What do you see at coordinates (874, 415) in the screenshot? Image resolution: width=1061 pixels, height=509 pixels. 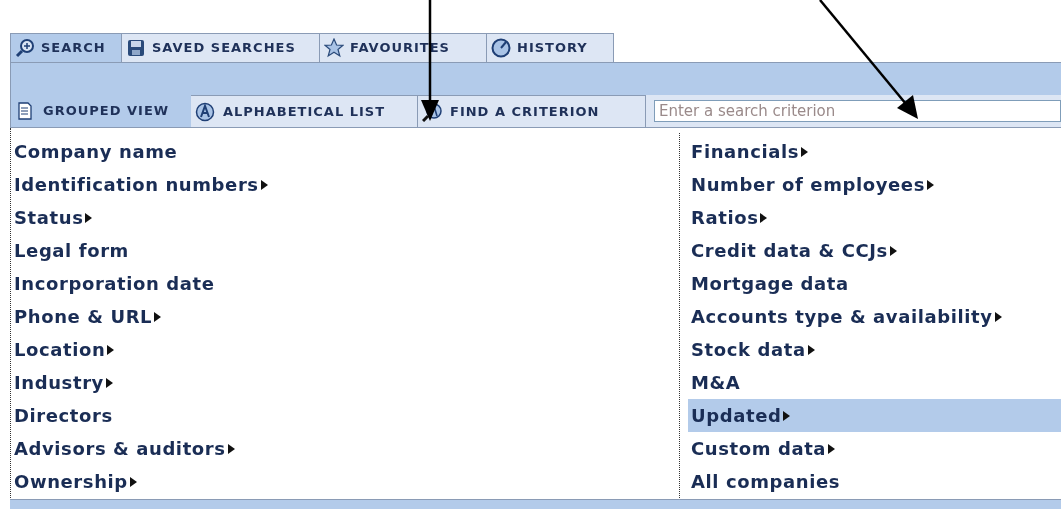 I see `criterion-item: Updated` at bounding box center [874, 415].